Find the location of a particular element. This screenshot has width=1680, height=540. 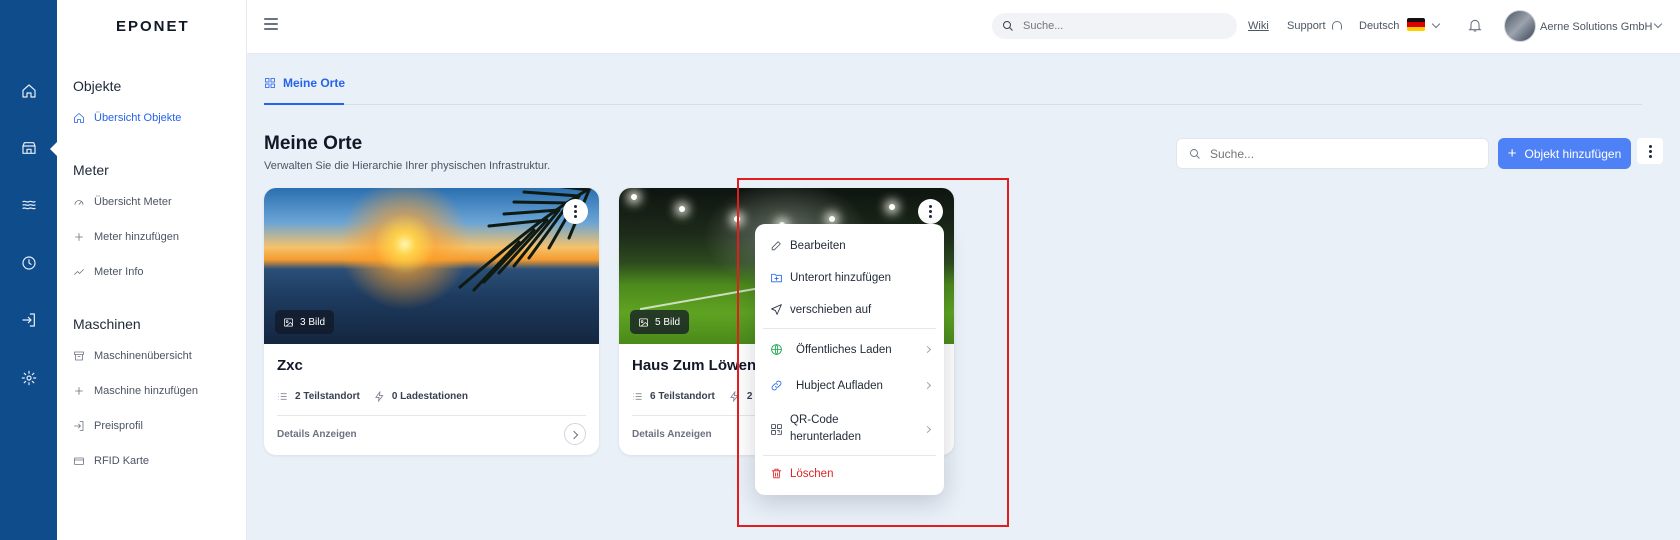

store-icon is located at coordinates (28, 148).